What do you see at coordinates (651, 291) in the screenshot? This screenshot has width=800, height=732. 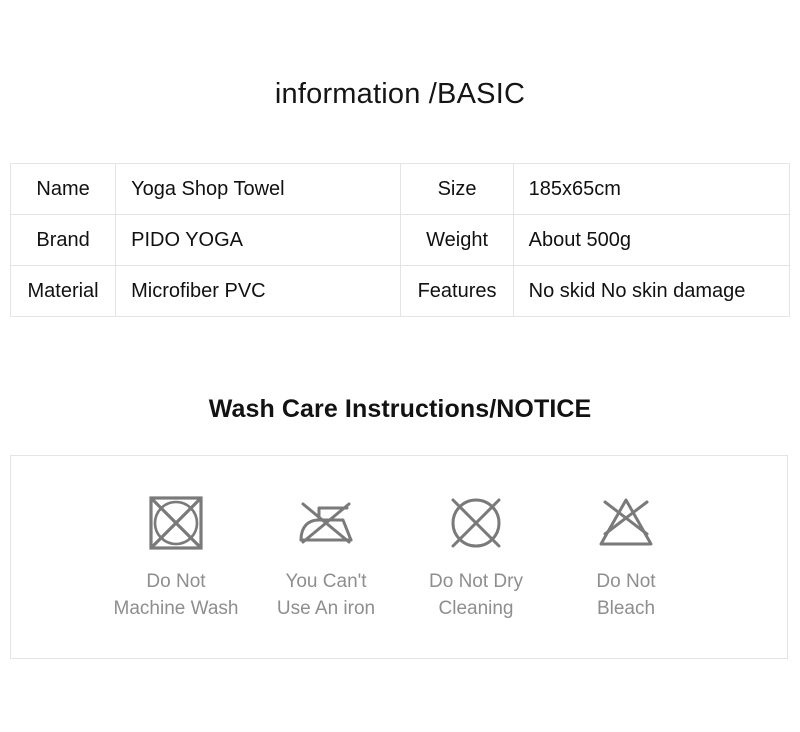 I see `spec-value-features: No skid No skin damage` at bounding box center [651, 291].